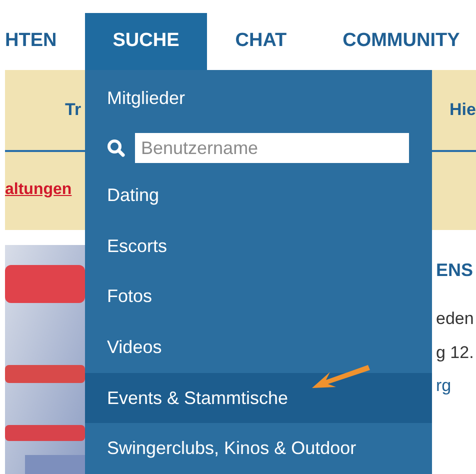  I want to click on subnav-link: Tr, so click(73, 110).